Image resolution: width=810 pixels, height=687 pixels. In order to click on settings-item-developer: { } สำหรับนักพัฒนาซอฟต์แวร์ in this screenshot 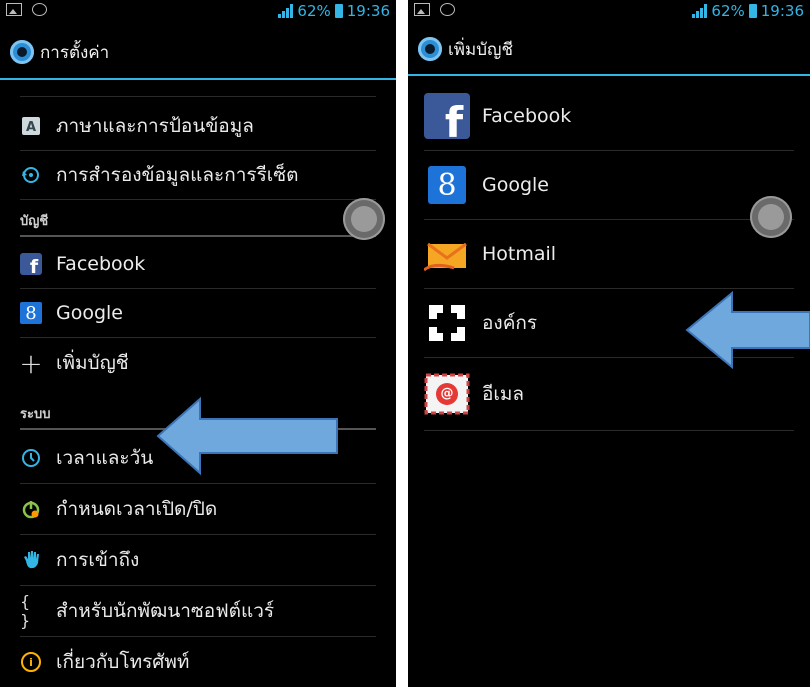, I will do `click(198, 611)`.